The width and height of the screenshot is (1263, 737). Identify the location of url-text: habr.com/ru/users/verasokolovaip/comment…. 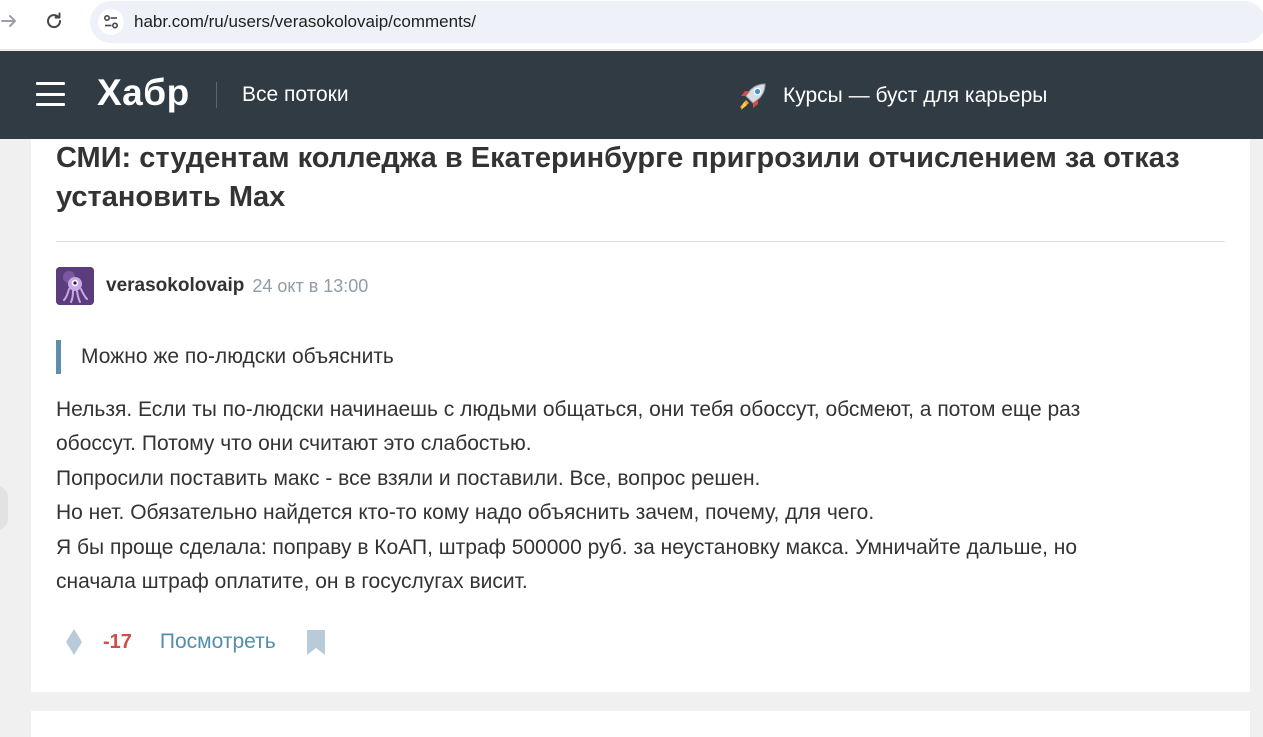
(305, 21).